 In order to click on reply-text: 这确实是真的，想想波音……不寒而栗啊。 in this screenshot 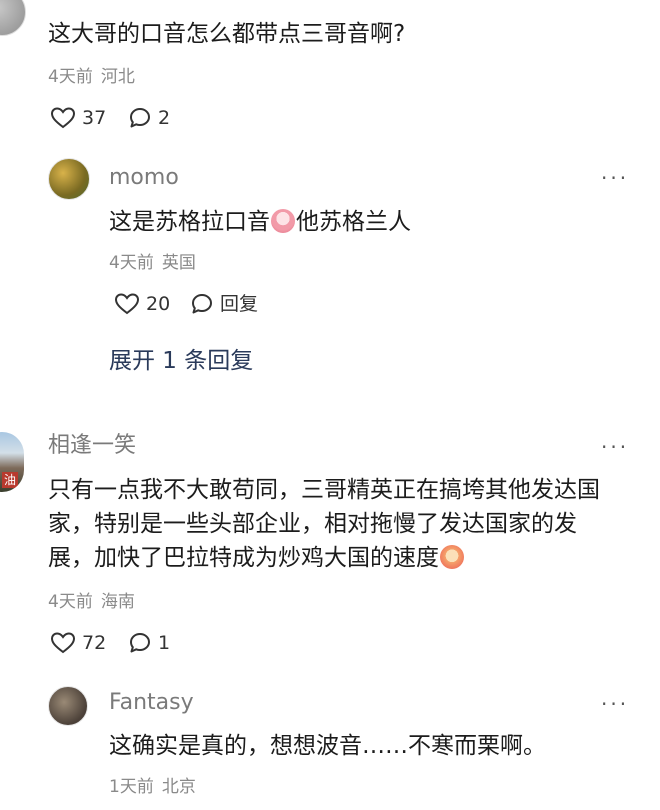, I will do `click(327, 746)`.